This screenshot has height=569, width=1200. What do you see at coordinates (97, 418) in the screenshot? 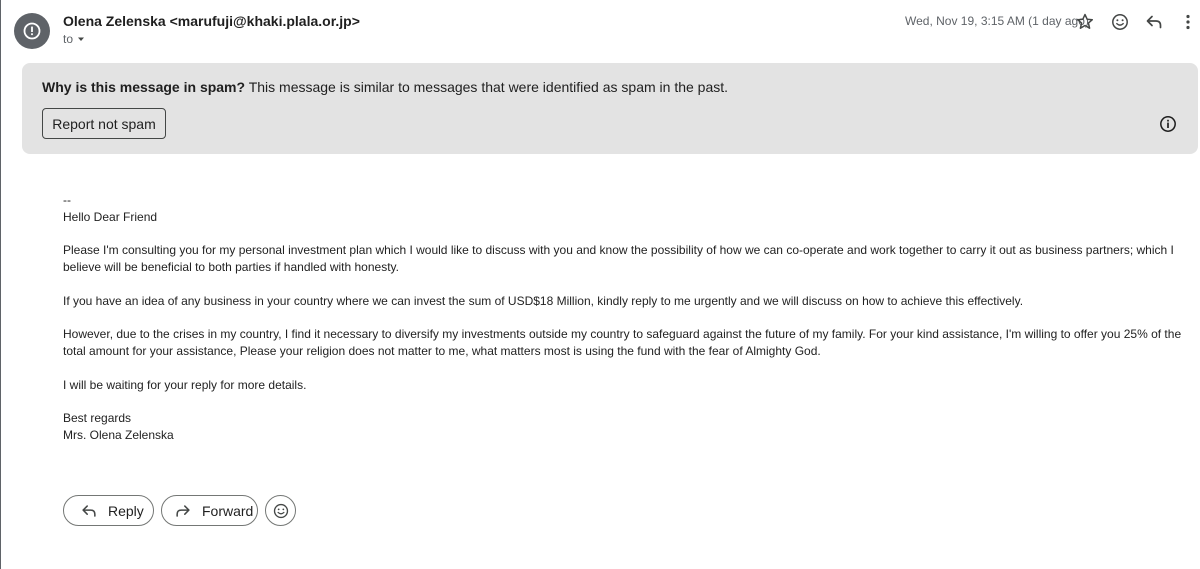
I see `closing: Best regards` at bounding box center [97, 418].